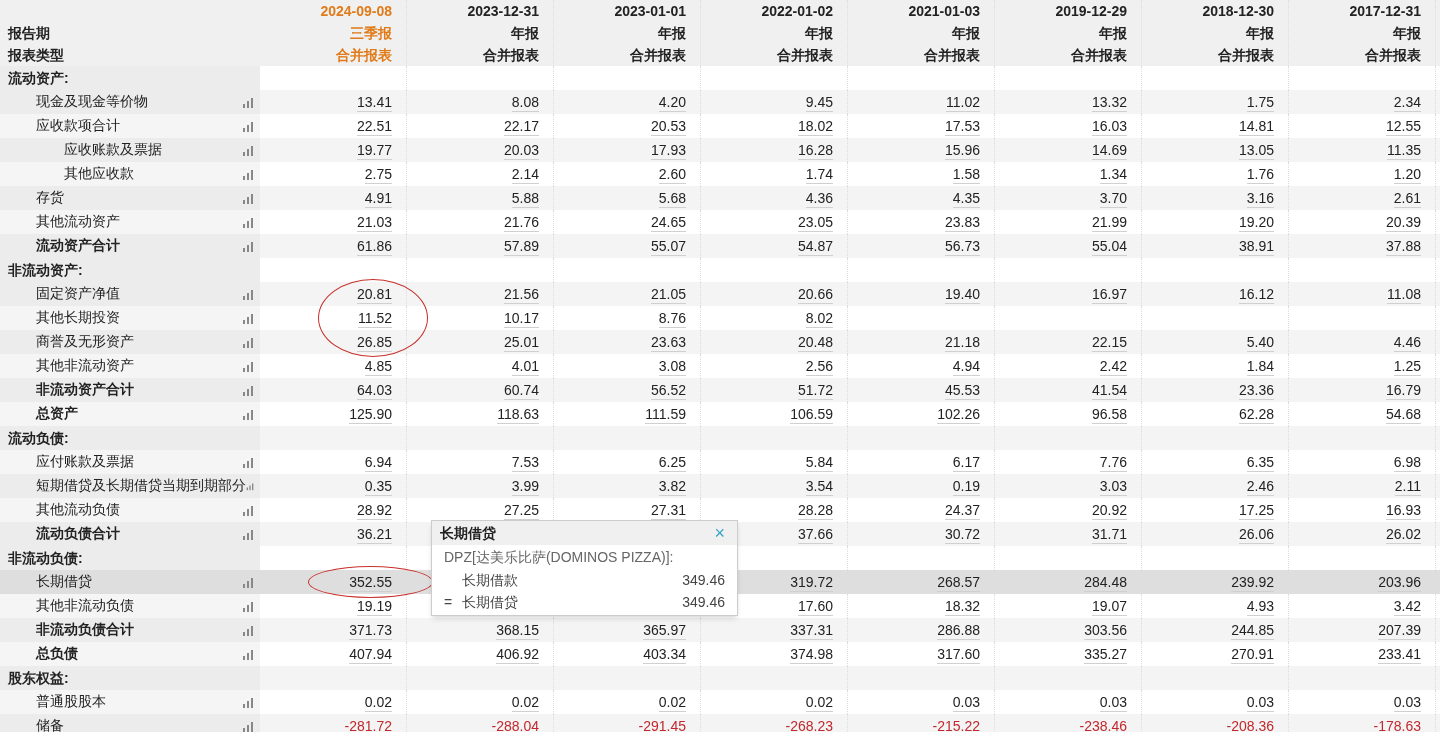  What do you see at coordinates (1109, 222) in the screenshot?
I see `table-cell: 21.99` at bounding box center [1109, 222].